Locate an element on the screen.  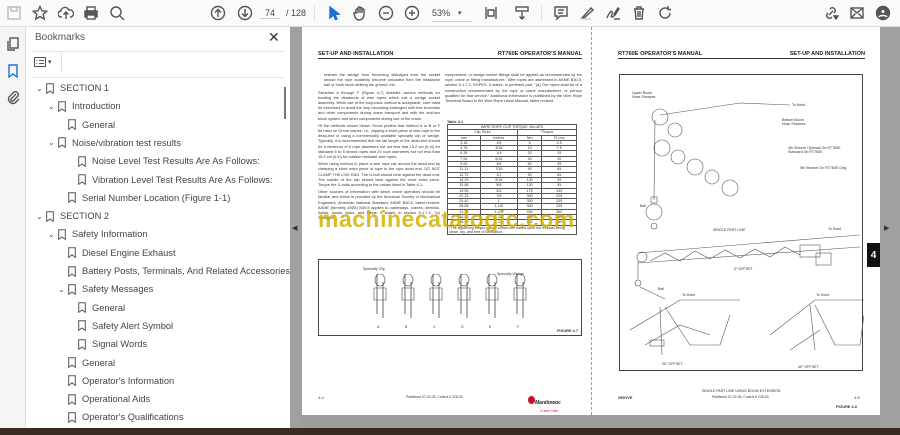
sketch-A is located at coordinates (380, 296).